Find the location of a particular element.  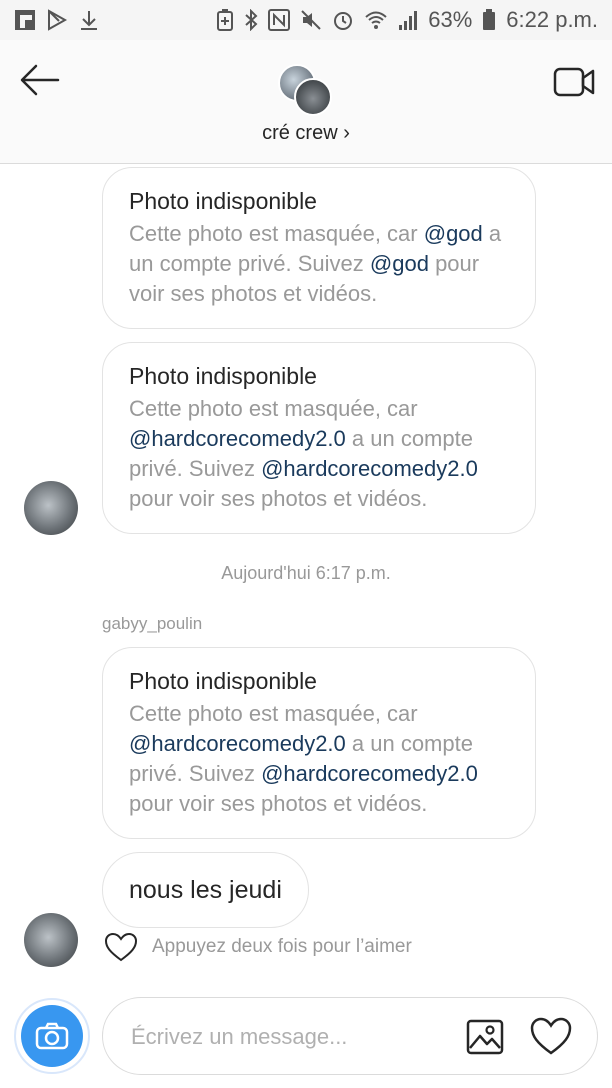

group-title-text: cré crew is located at coordinates (300, 133).